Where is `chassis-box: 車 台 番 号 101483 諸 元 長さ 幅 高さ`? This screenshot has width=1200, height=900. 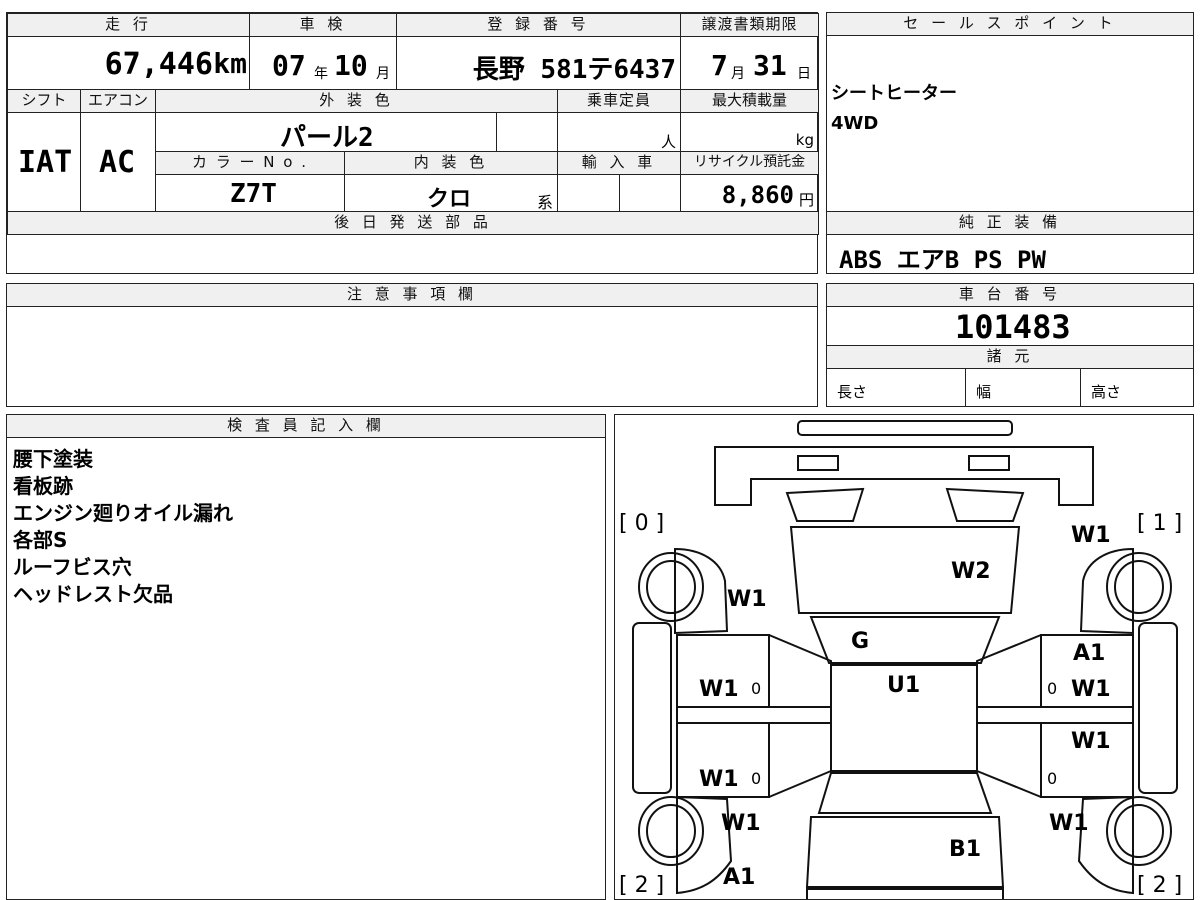
chassis-box: 車 台 番 号 101483 諸 元 長さ 幅 高さ is located at coordinates (1010, 345).